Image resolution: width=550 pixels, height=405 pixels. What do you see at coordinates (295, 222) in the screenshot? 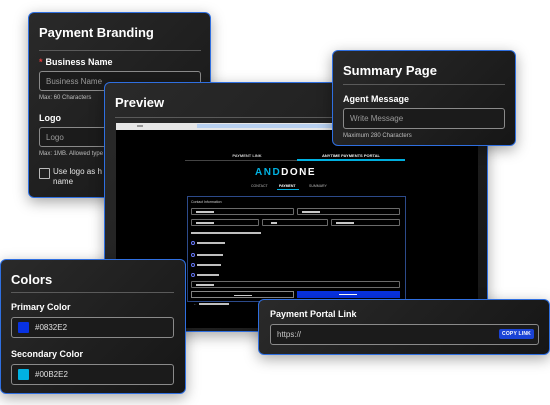
I see `preview-phone-field` at bounding box center [295, 222].